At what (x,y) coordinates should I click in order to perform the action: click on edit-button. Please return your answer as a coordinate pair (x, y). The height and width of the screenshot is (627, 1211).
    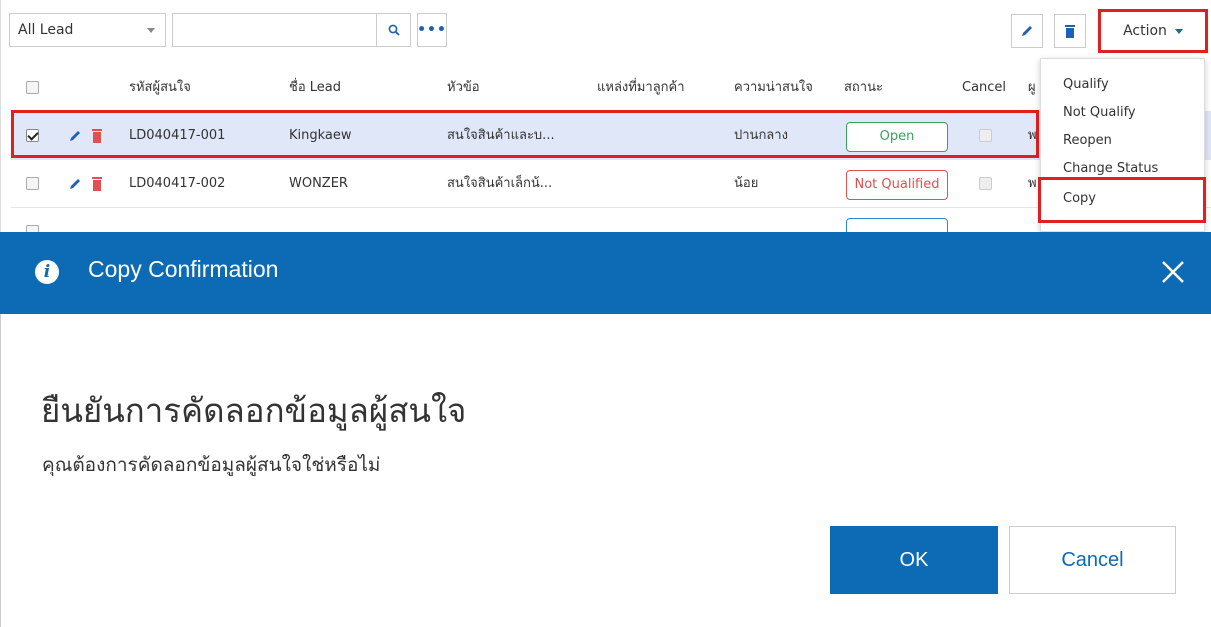
    Looking at the image, I should click on (1027, 31).